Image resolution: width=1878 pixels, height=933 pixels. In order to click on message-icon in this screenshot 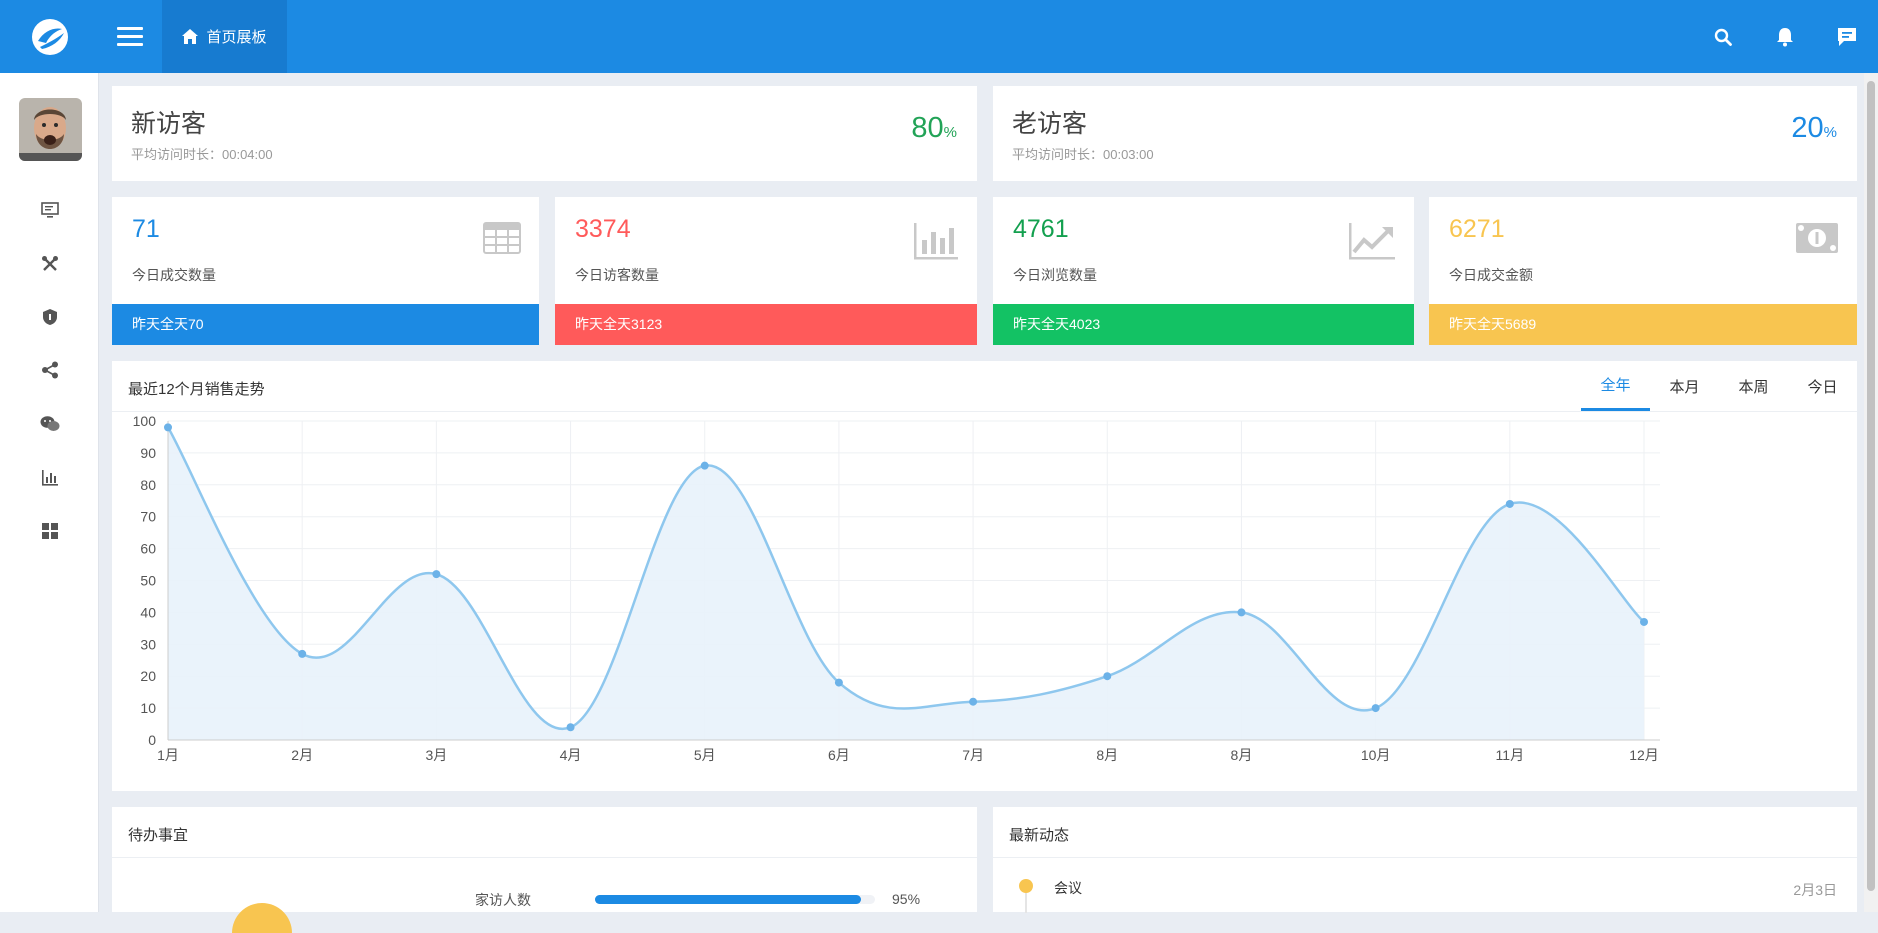, I will do `click(1847, 36)`.